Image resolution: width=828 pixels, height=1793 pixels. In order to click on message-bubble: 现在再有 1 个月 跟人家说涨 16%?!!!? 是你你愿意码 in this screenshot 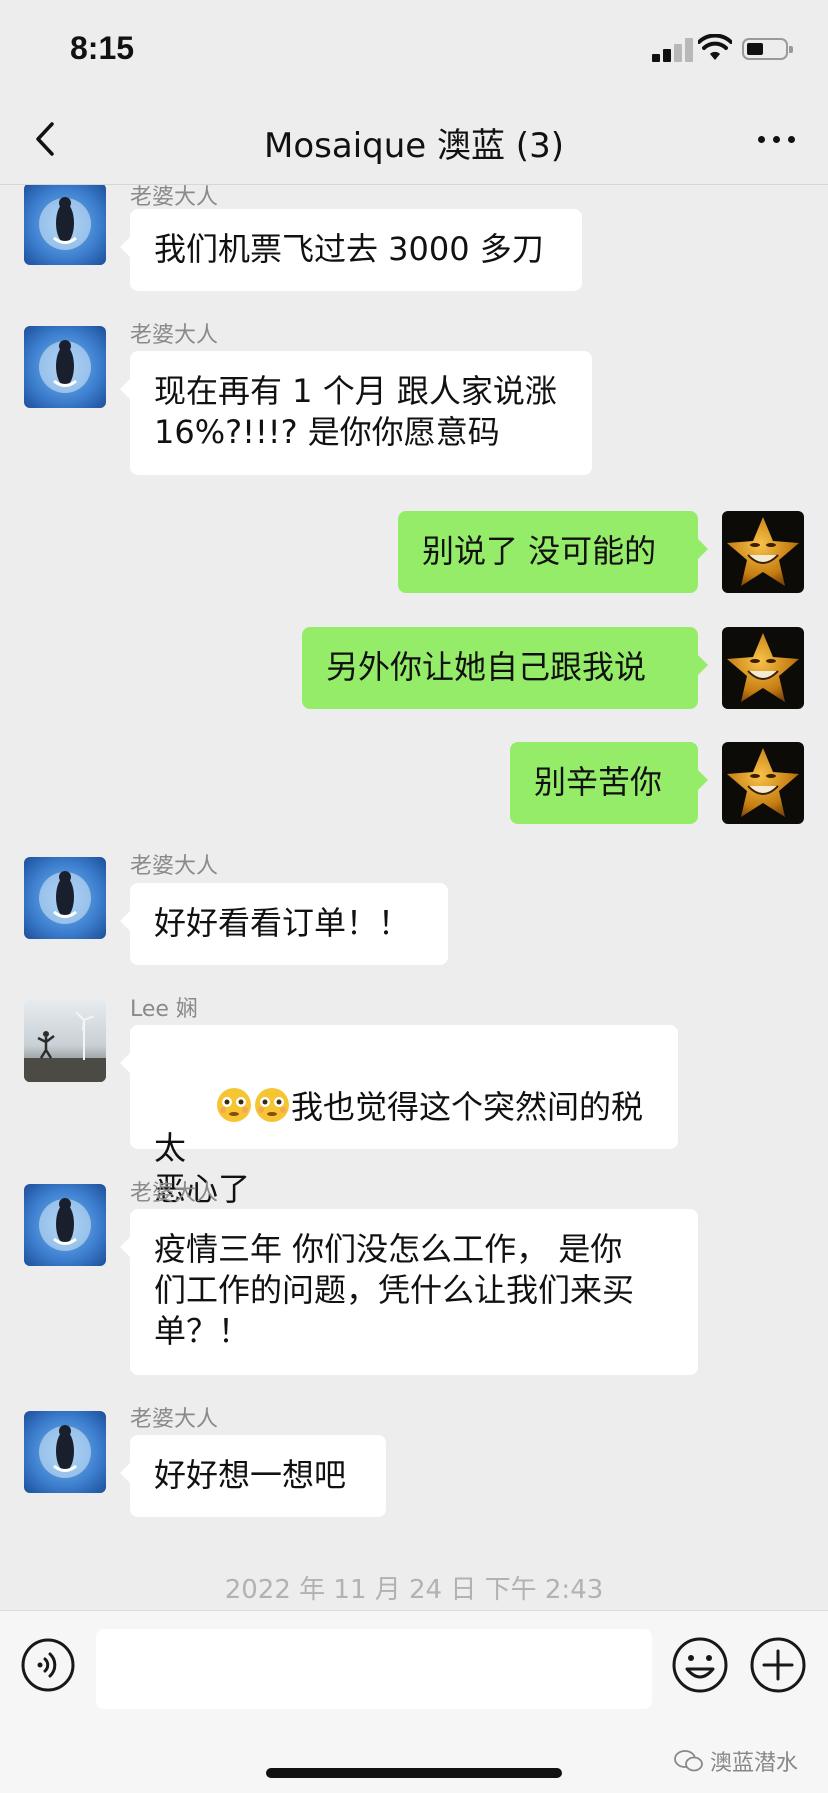, I will do `click(356, 413)`.